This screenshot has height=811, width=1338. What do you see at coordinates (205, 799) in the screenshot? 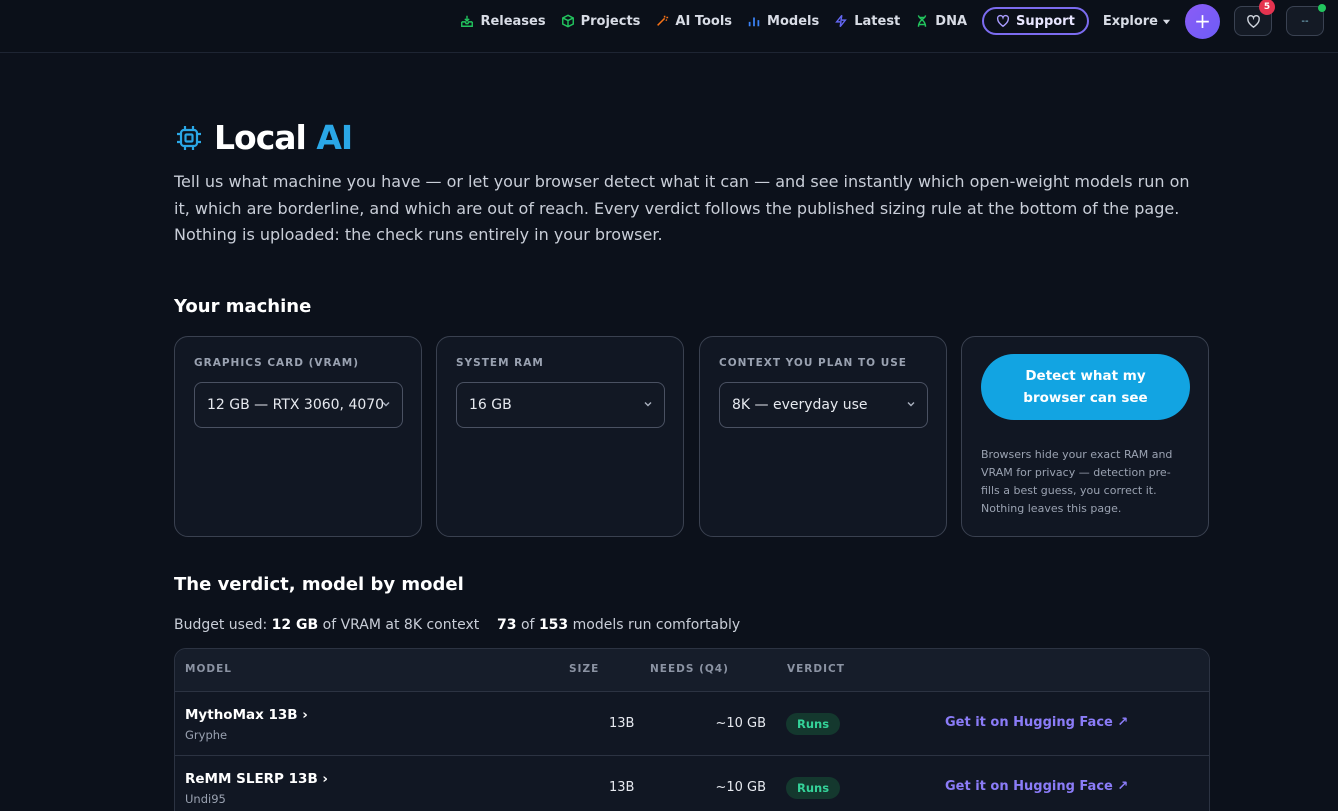
I see `model-author: Undi95` at bounding box center [205, 799].